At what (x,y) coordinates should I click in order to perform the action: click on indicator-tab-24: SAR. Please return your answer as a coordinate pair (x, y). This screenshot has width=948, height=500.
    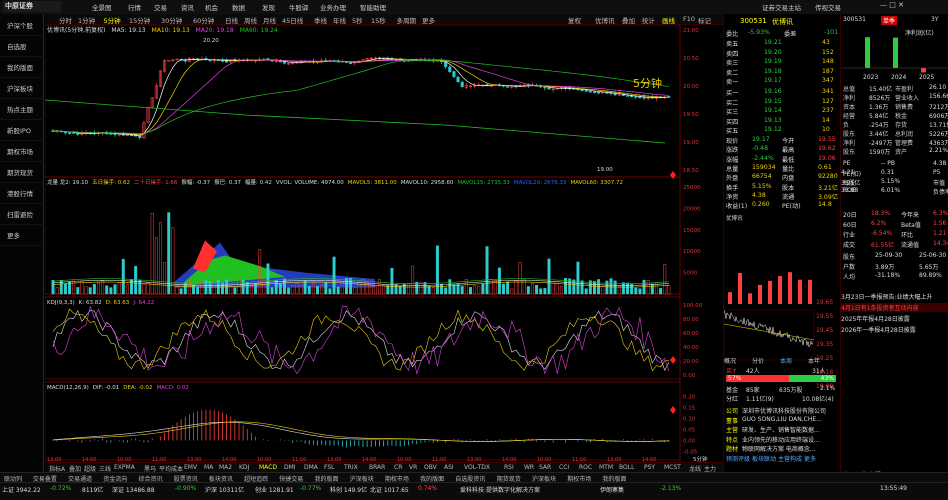
    Looking at the image, I should click on (545, 467).